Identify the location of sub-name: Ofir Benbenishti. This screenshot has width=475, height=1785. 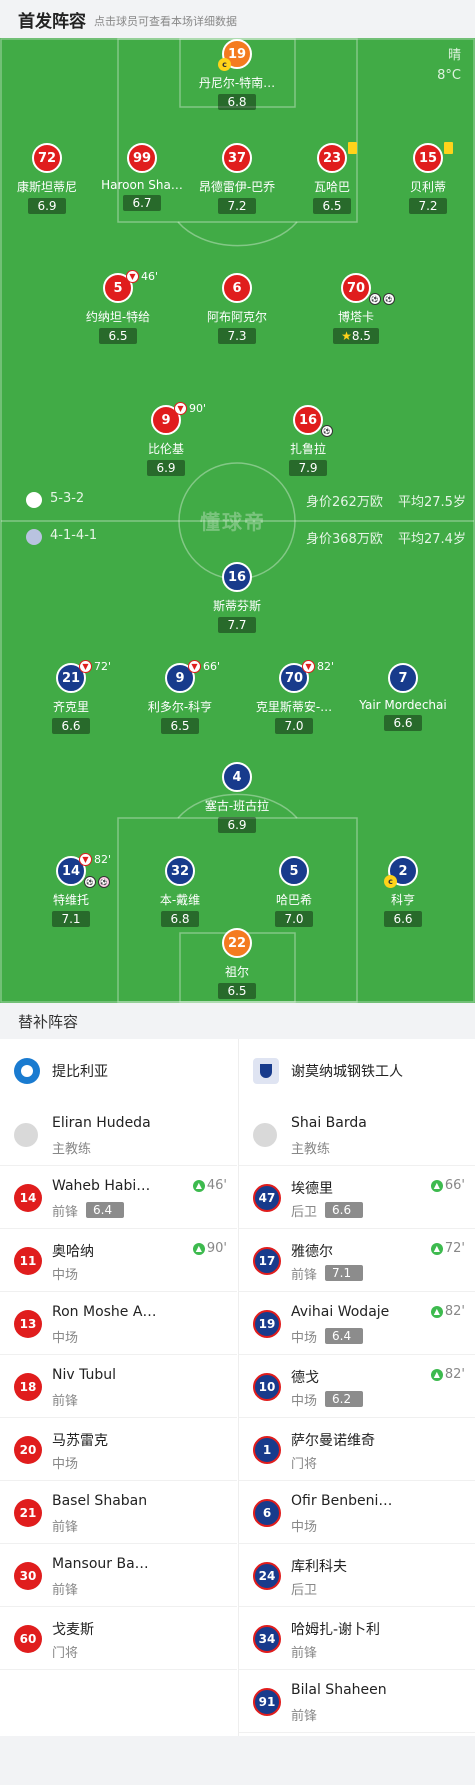
(343, 1501).